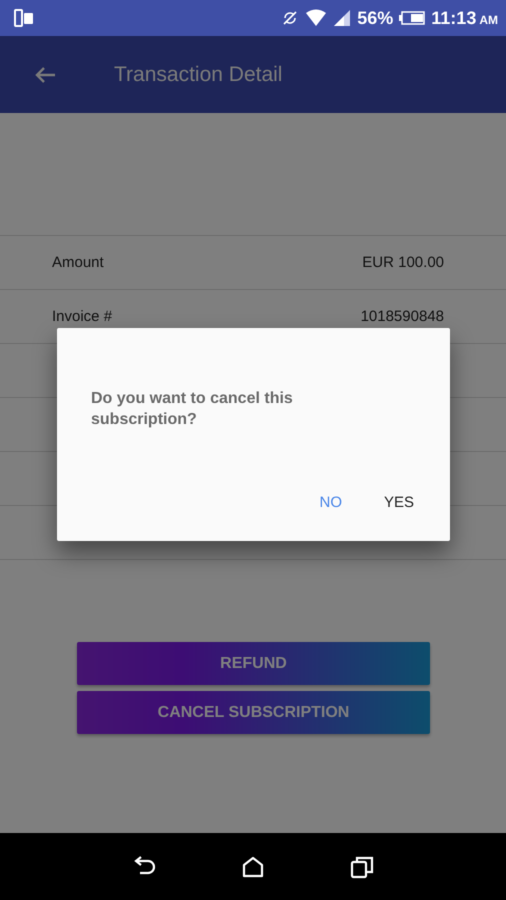  Describe the element at coordinates (45, 75) in the screenshot. I see `back-arrow-icon` at that location.